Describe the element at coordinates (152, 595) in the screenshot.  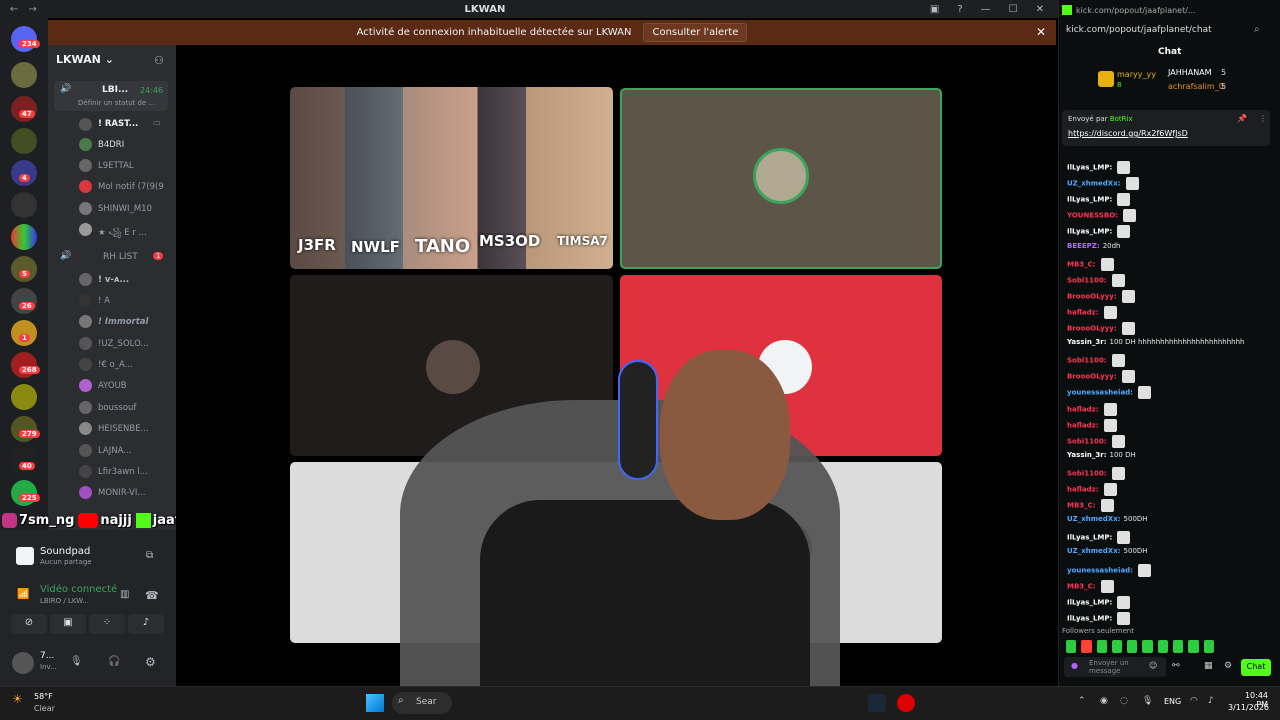
I see `disconnect-icon: ☎` at that location.